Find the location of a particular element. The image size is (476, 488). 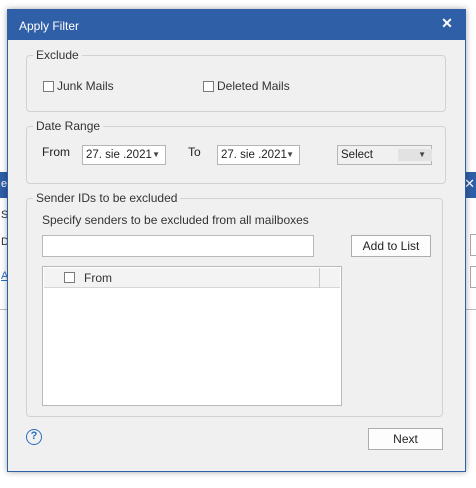

from-date-value: 27. sie .2021 is located at coordinates (119, 155).